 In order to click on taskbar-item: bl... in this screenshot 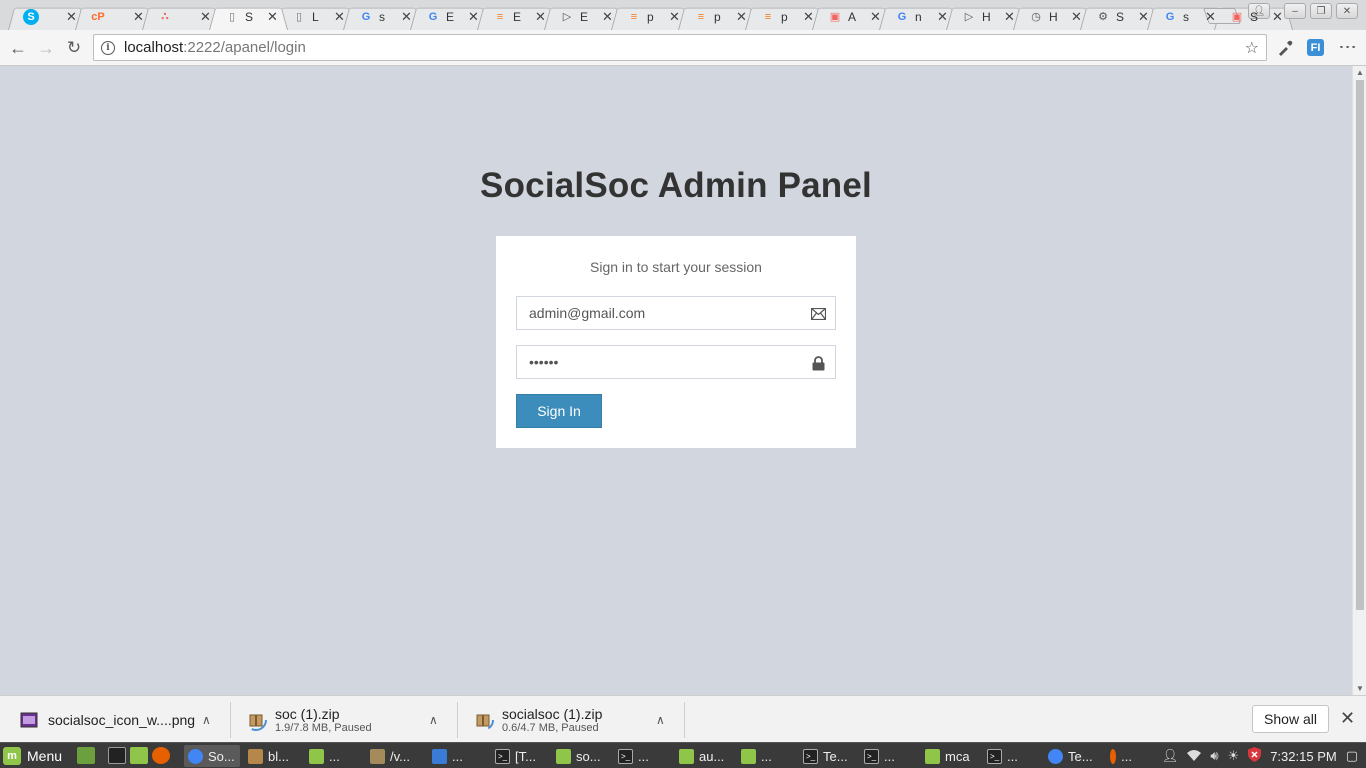, I will do `click(272, 756)`.